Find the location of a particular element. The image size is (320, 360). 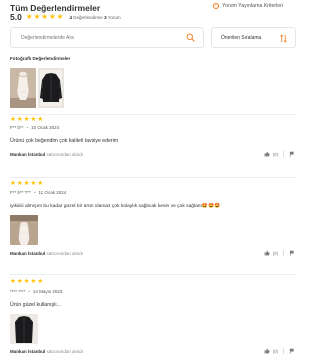

comment-count-label: Yorum is located at coordinates (114, 17).